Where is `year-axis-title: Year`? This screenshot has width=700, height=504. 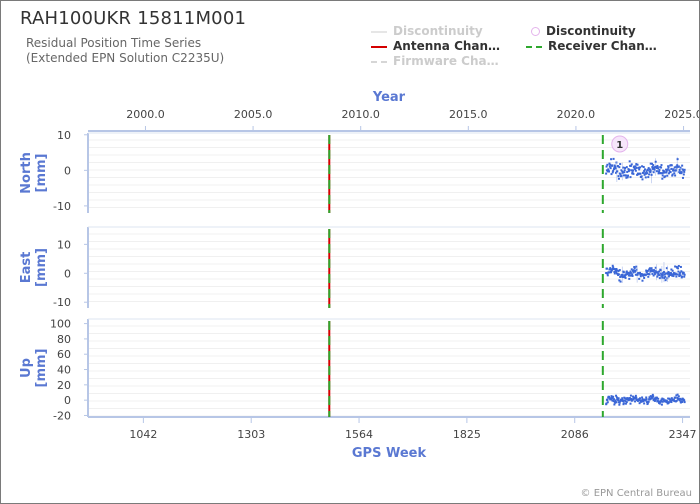 year-axis-title: Year is located at coordinates (389, 97).